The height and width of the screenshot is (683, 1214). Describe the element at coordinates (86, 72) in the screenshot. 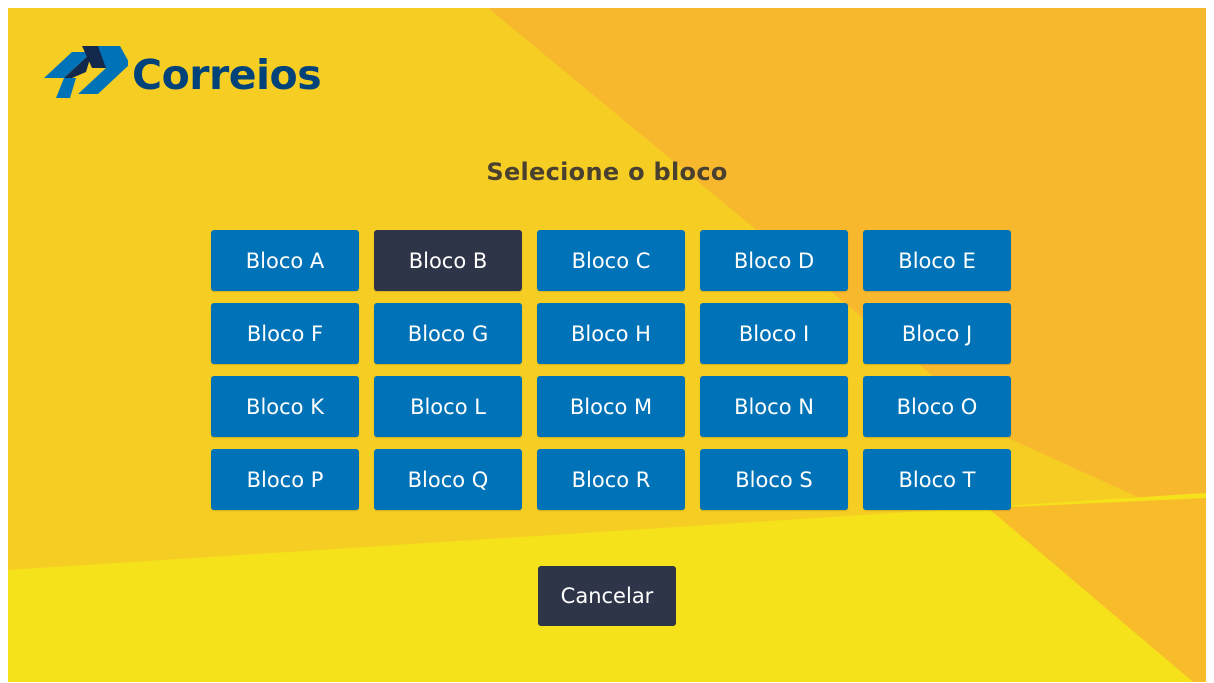

I see `correios-logo-icon` at that location.